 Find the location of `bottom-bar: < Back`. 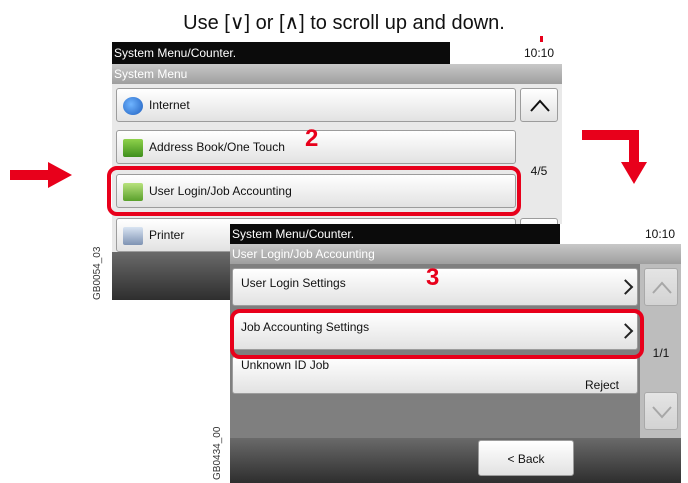

bottom-bar: < Back is located at coordinates (455, 460).